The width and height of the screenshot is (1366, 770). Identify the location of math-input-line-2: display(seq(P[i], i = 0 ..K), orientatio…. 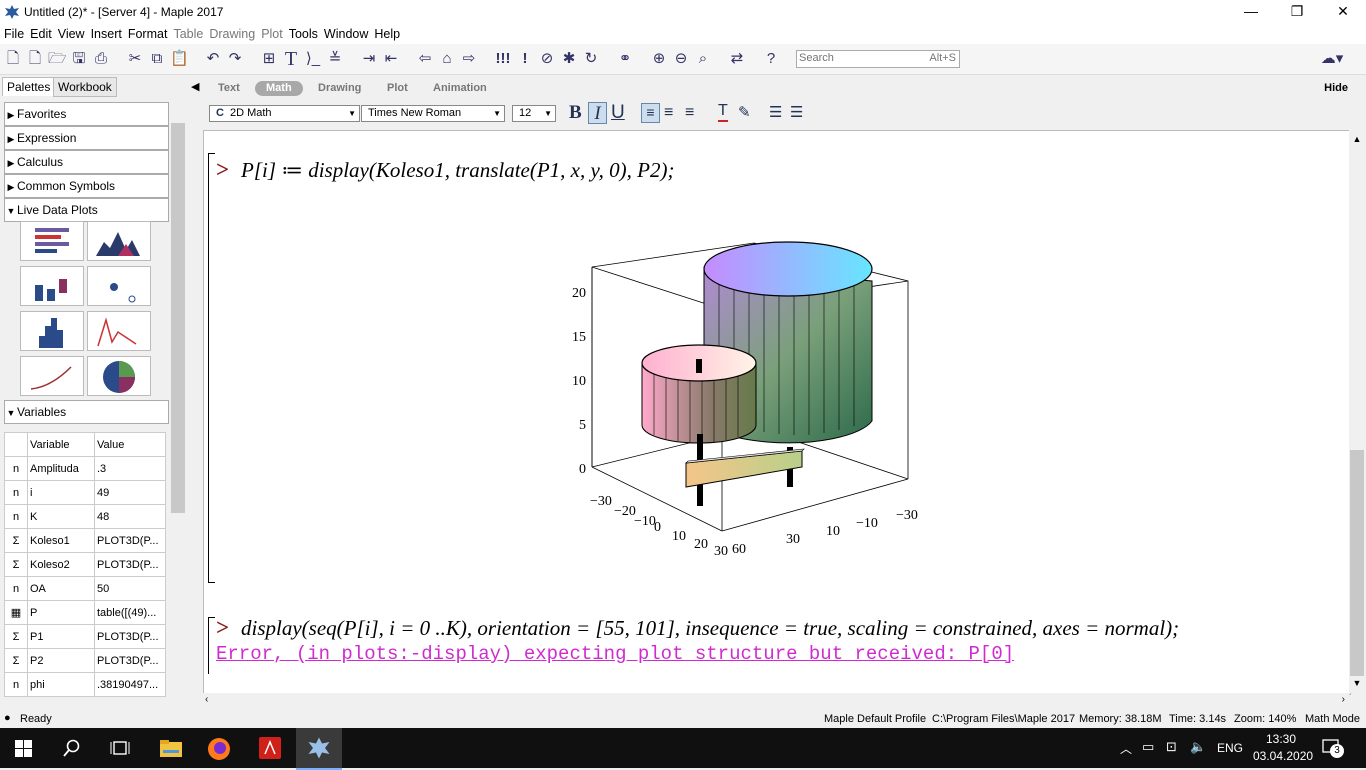
(710, 628).